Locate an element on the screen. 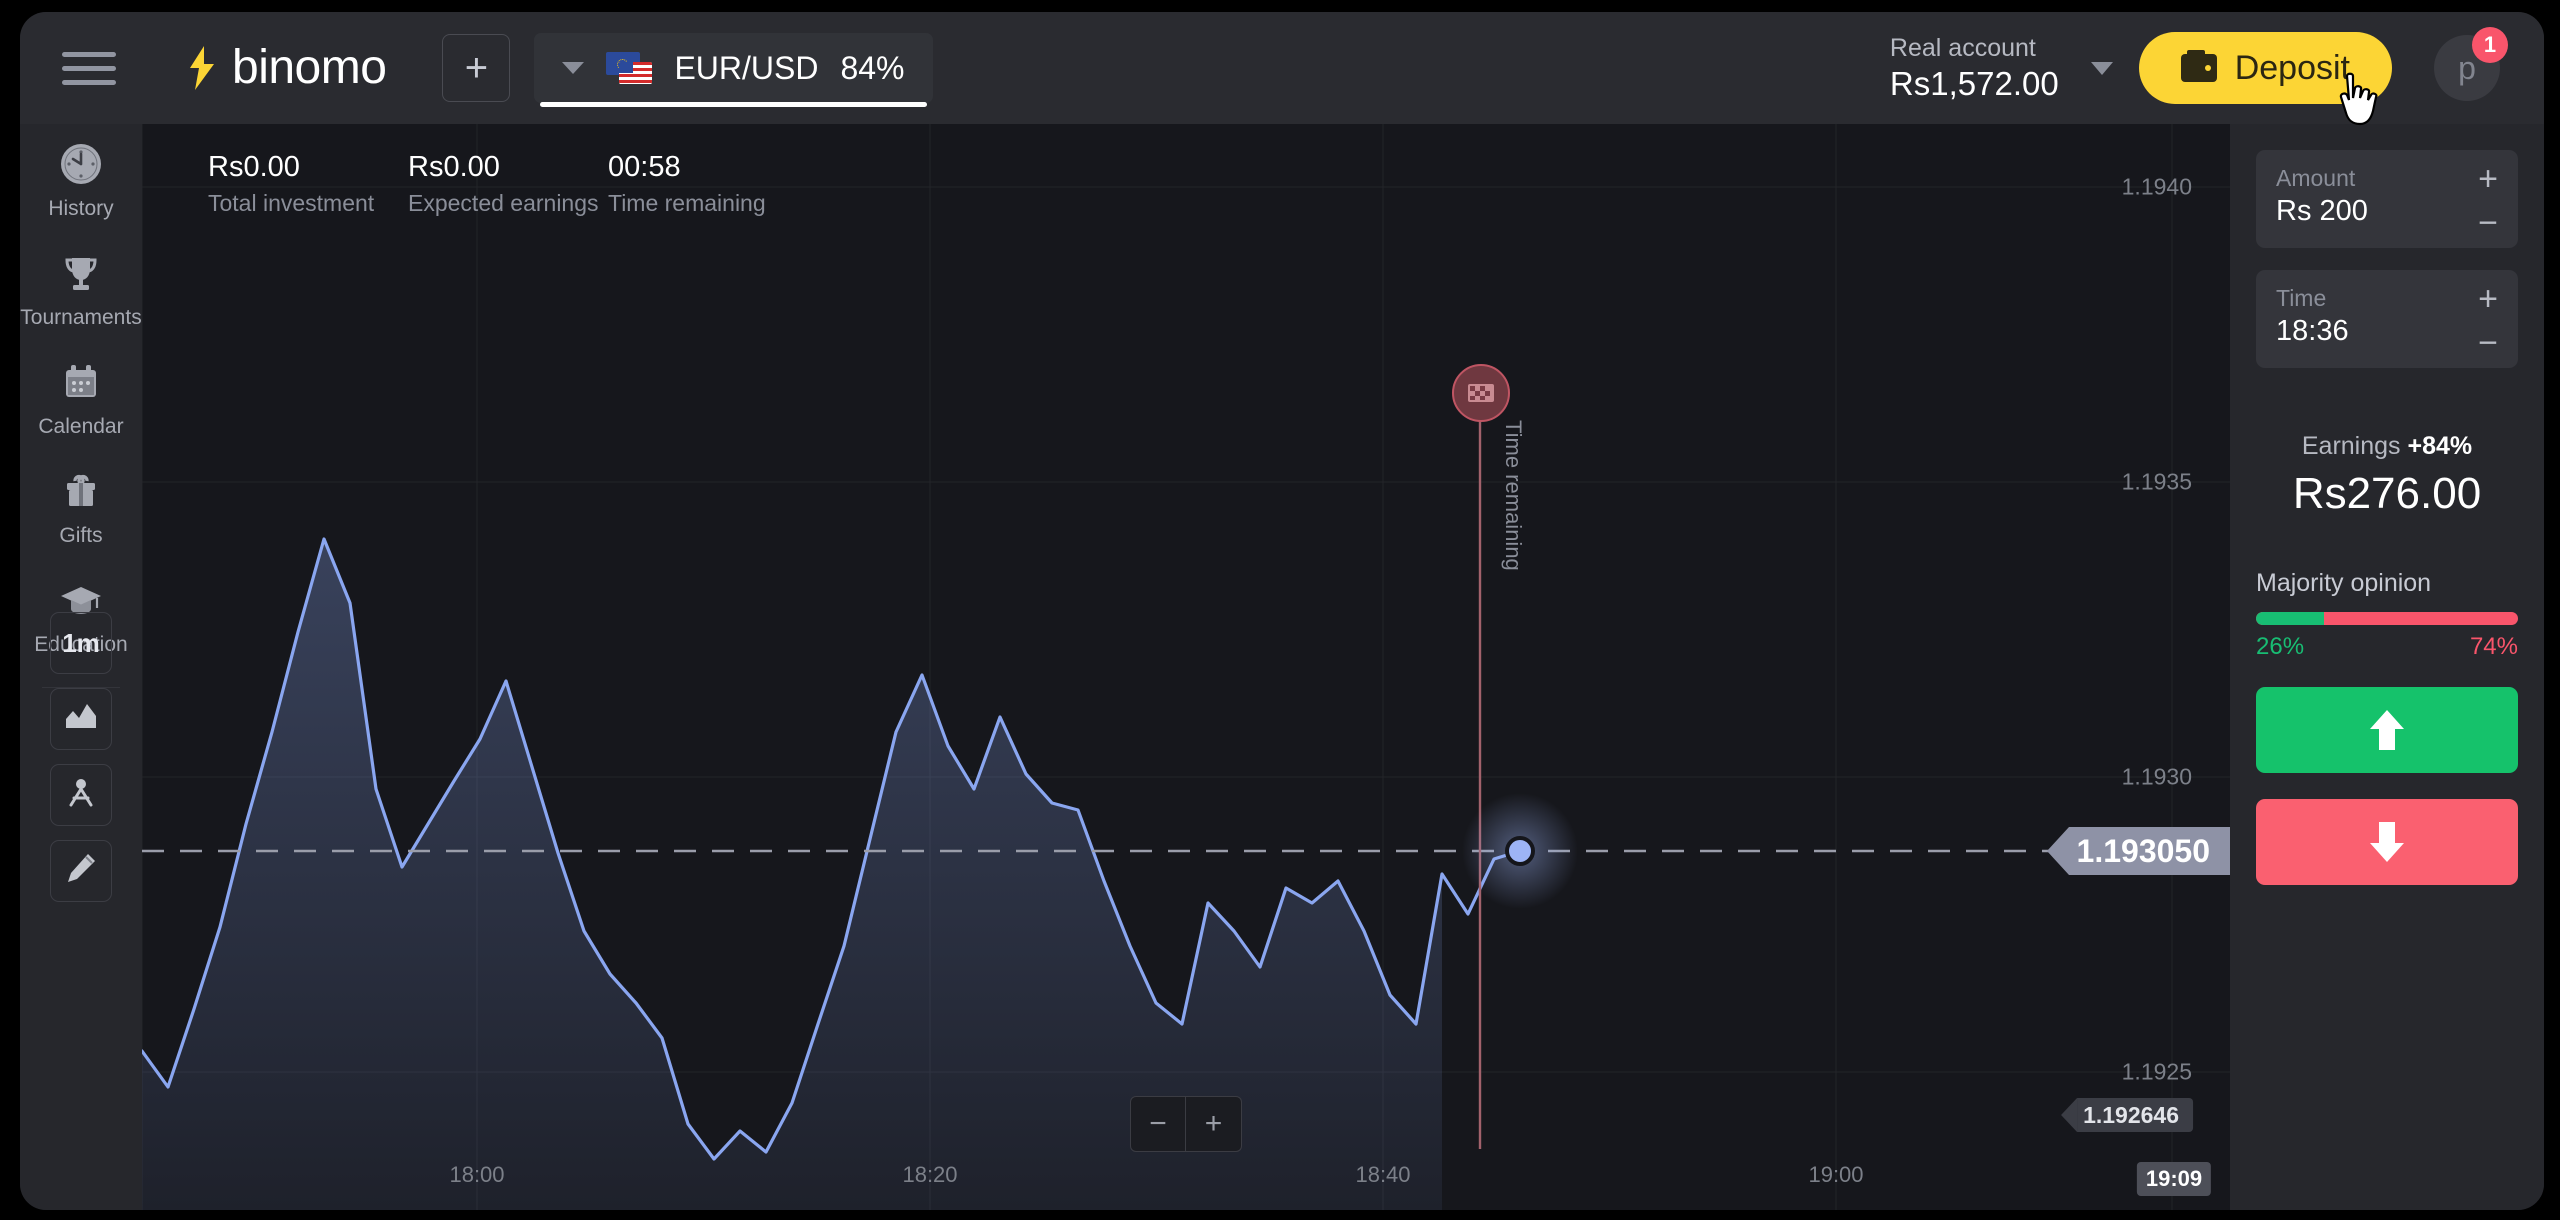 The image size is (2560, 1220). amount-label: Amount is located at coordinates (2316, 178).